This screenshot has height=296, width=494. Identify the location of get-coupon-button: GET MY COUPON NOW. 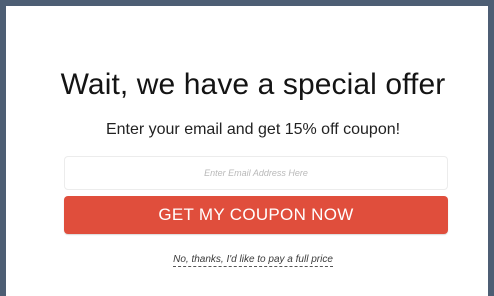
(256, 215).